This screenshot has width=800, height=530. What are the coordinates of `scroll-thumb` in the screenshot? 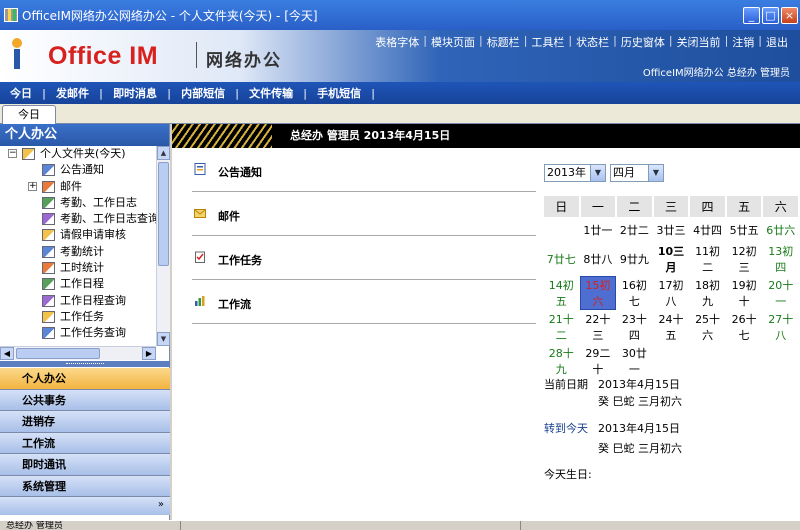 It's located at (163, 214).